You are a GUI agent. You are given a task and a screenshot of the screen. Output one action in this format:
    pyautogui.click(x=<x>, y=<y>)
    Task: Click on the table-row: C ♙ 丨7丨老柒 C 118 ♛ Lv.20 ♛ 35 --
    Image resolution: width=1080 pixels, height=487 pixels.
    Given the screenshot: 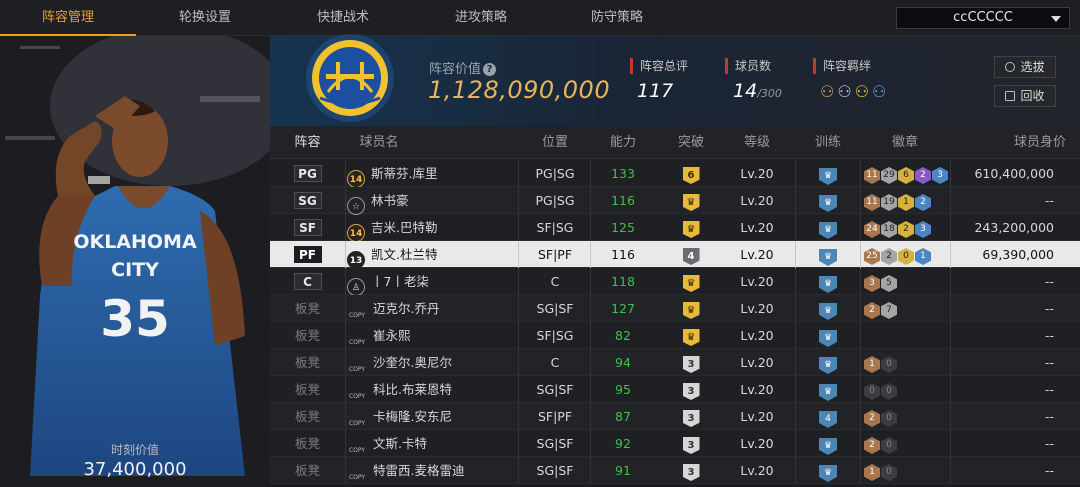 What is the action you would take?
    pyautogui.click(x=675, y=282)
    